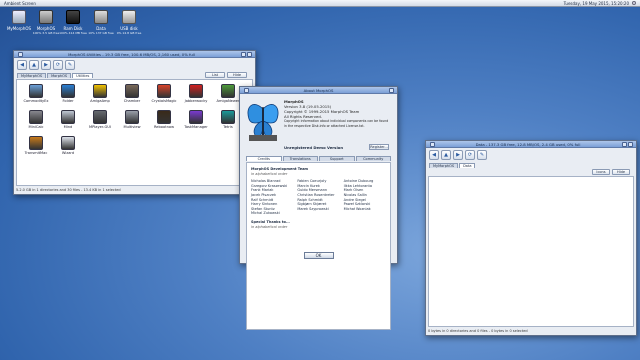  I want to click on registration-status: Unregistered Demo Version, so click(314, 147).